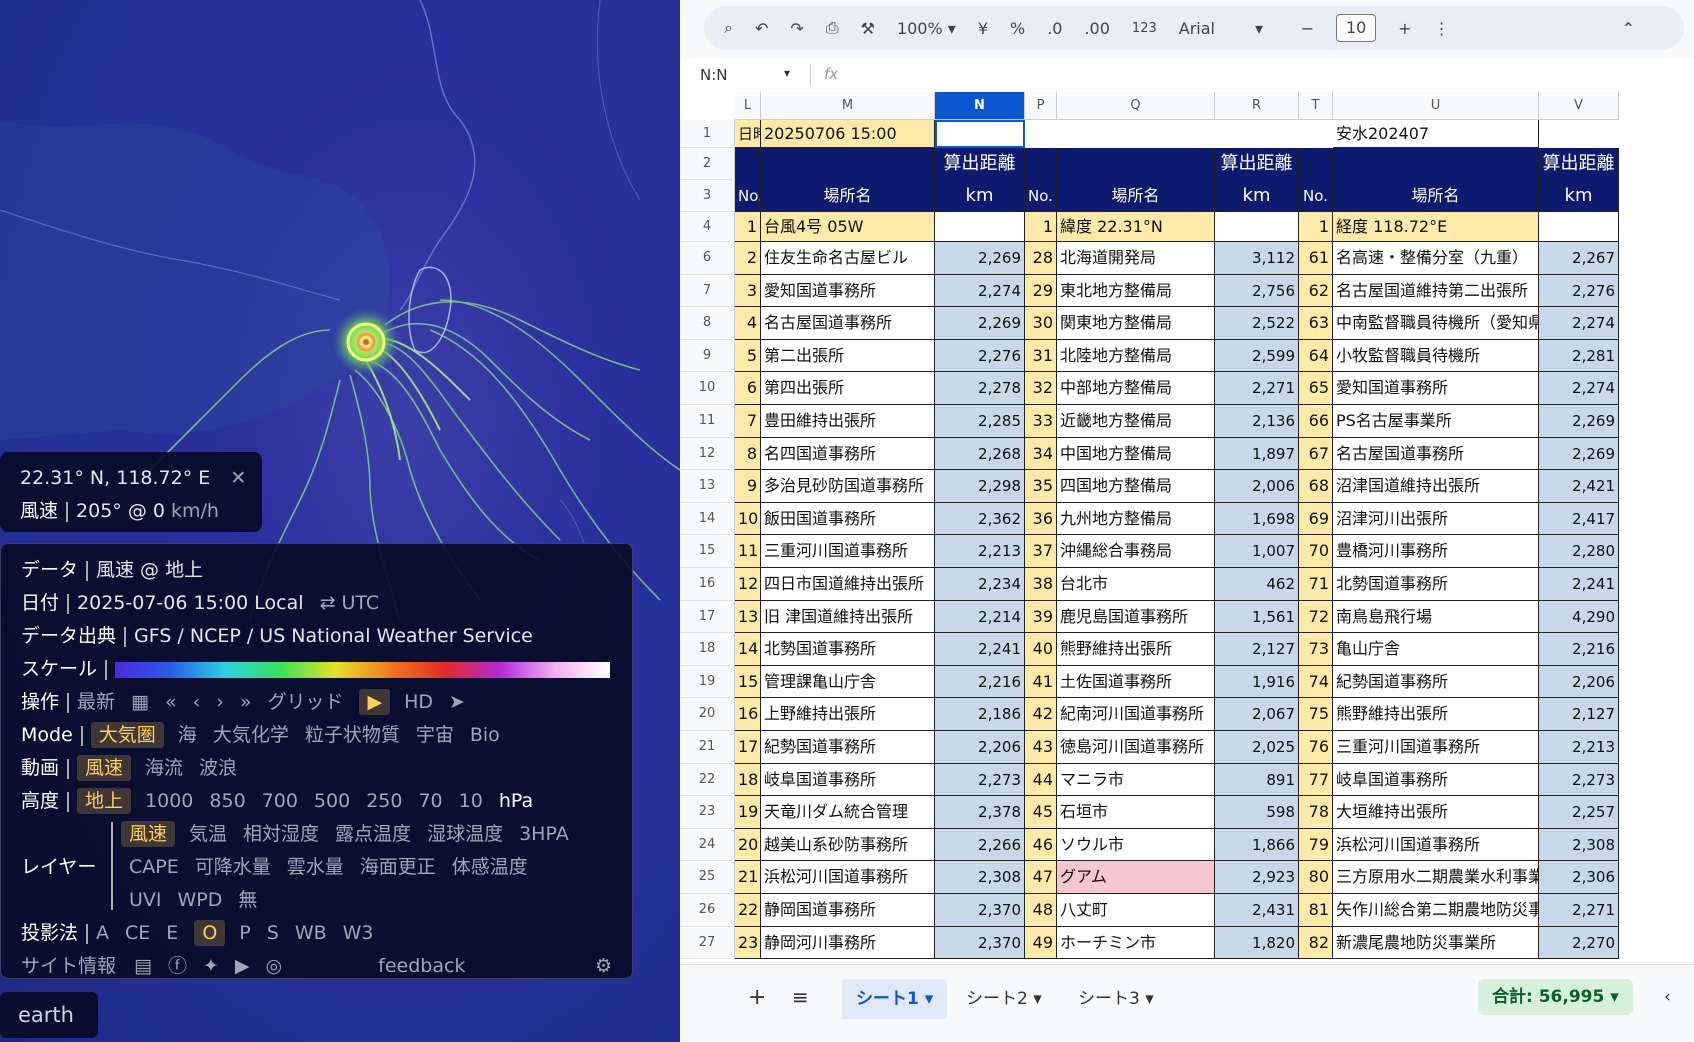  What do you see at coordinates (1316, 747) in the screenshot?
I see `cell: 76` at bounding box center [1316, 747].